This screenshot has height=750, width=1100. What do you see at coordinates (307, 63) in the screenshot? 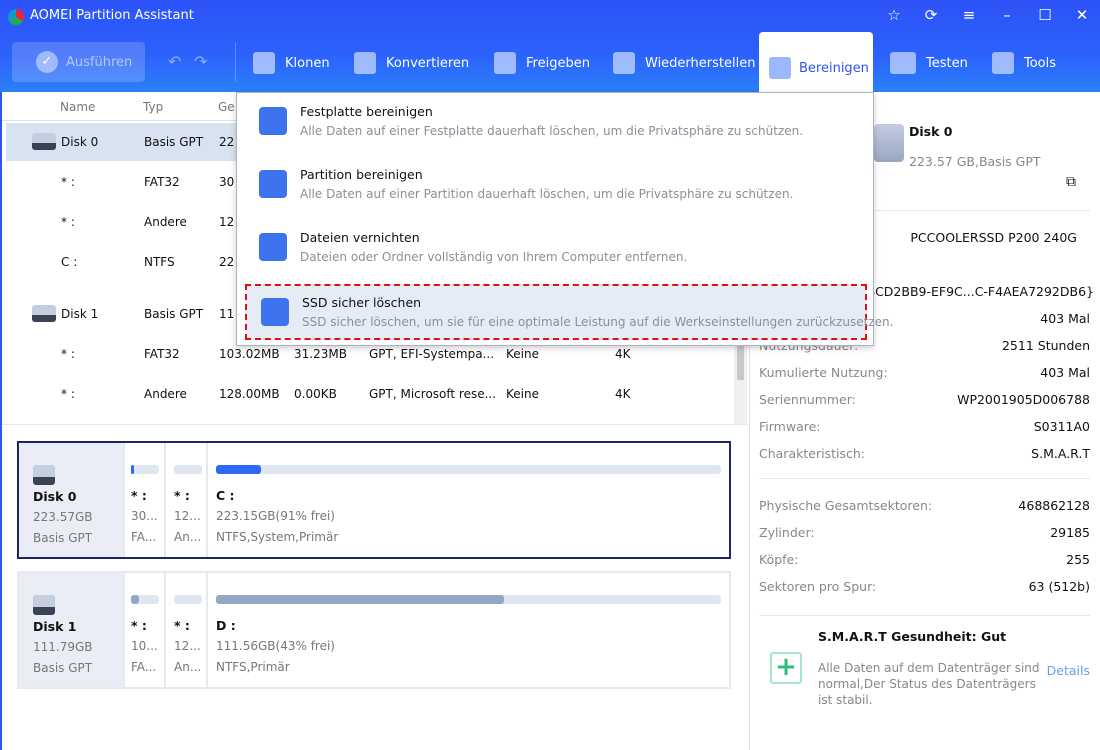
I see `toolbar-label: Klonen` at bounding box center [307, 63].